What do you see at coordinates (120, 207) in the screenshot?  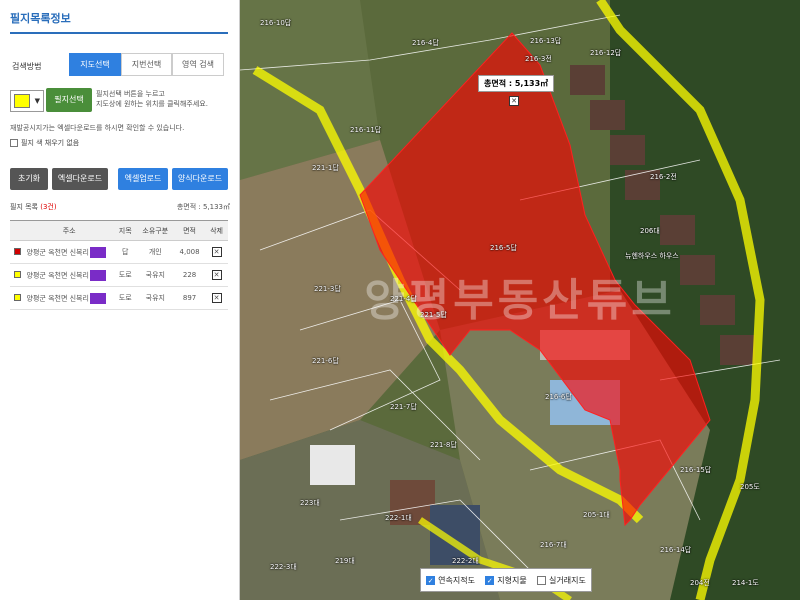 I see `list-header: 필지 목록 (3건) 총면적 : 5,133㎡` at bounding box center [120, 207].